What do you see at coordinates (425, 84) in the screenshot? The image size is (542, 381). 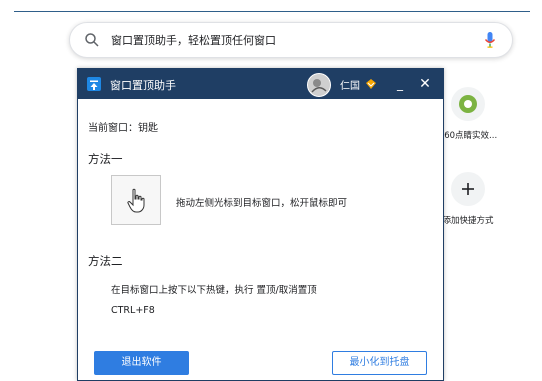 I see `close-button: ✕` at bounding box center [425, 84].